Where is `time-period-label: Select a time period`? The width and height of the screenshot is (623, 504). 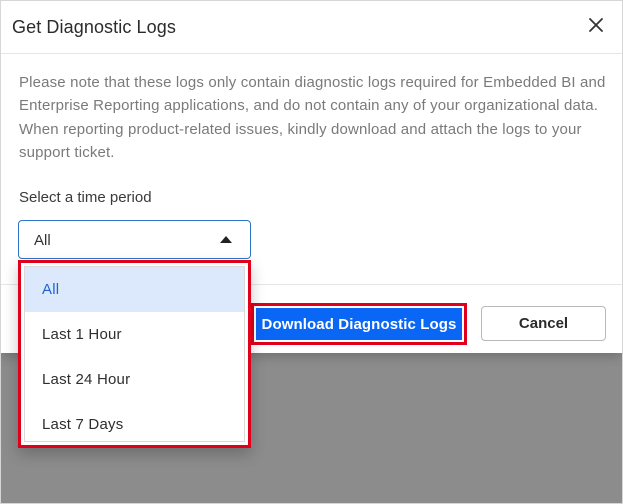
time-period-label: Select a time period is located at coordinates (85, 197).